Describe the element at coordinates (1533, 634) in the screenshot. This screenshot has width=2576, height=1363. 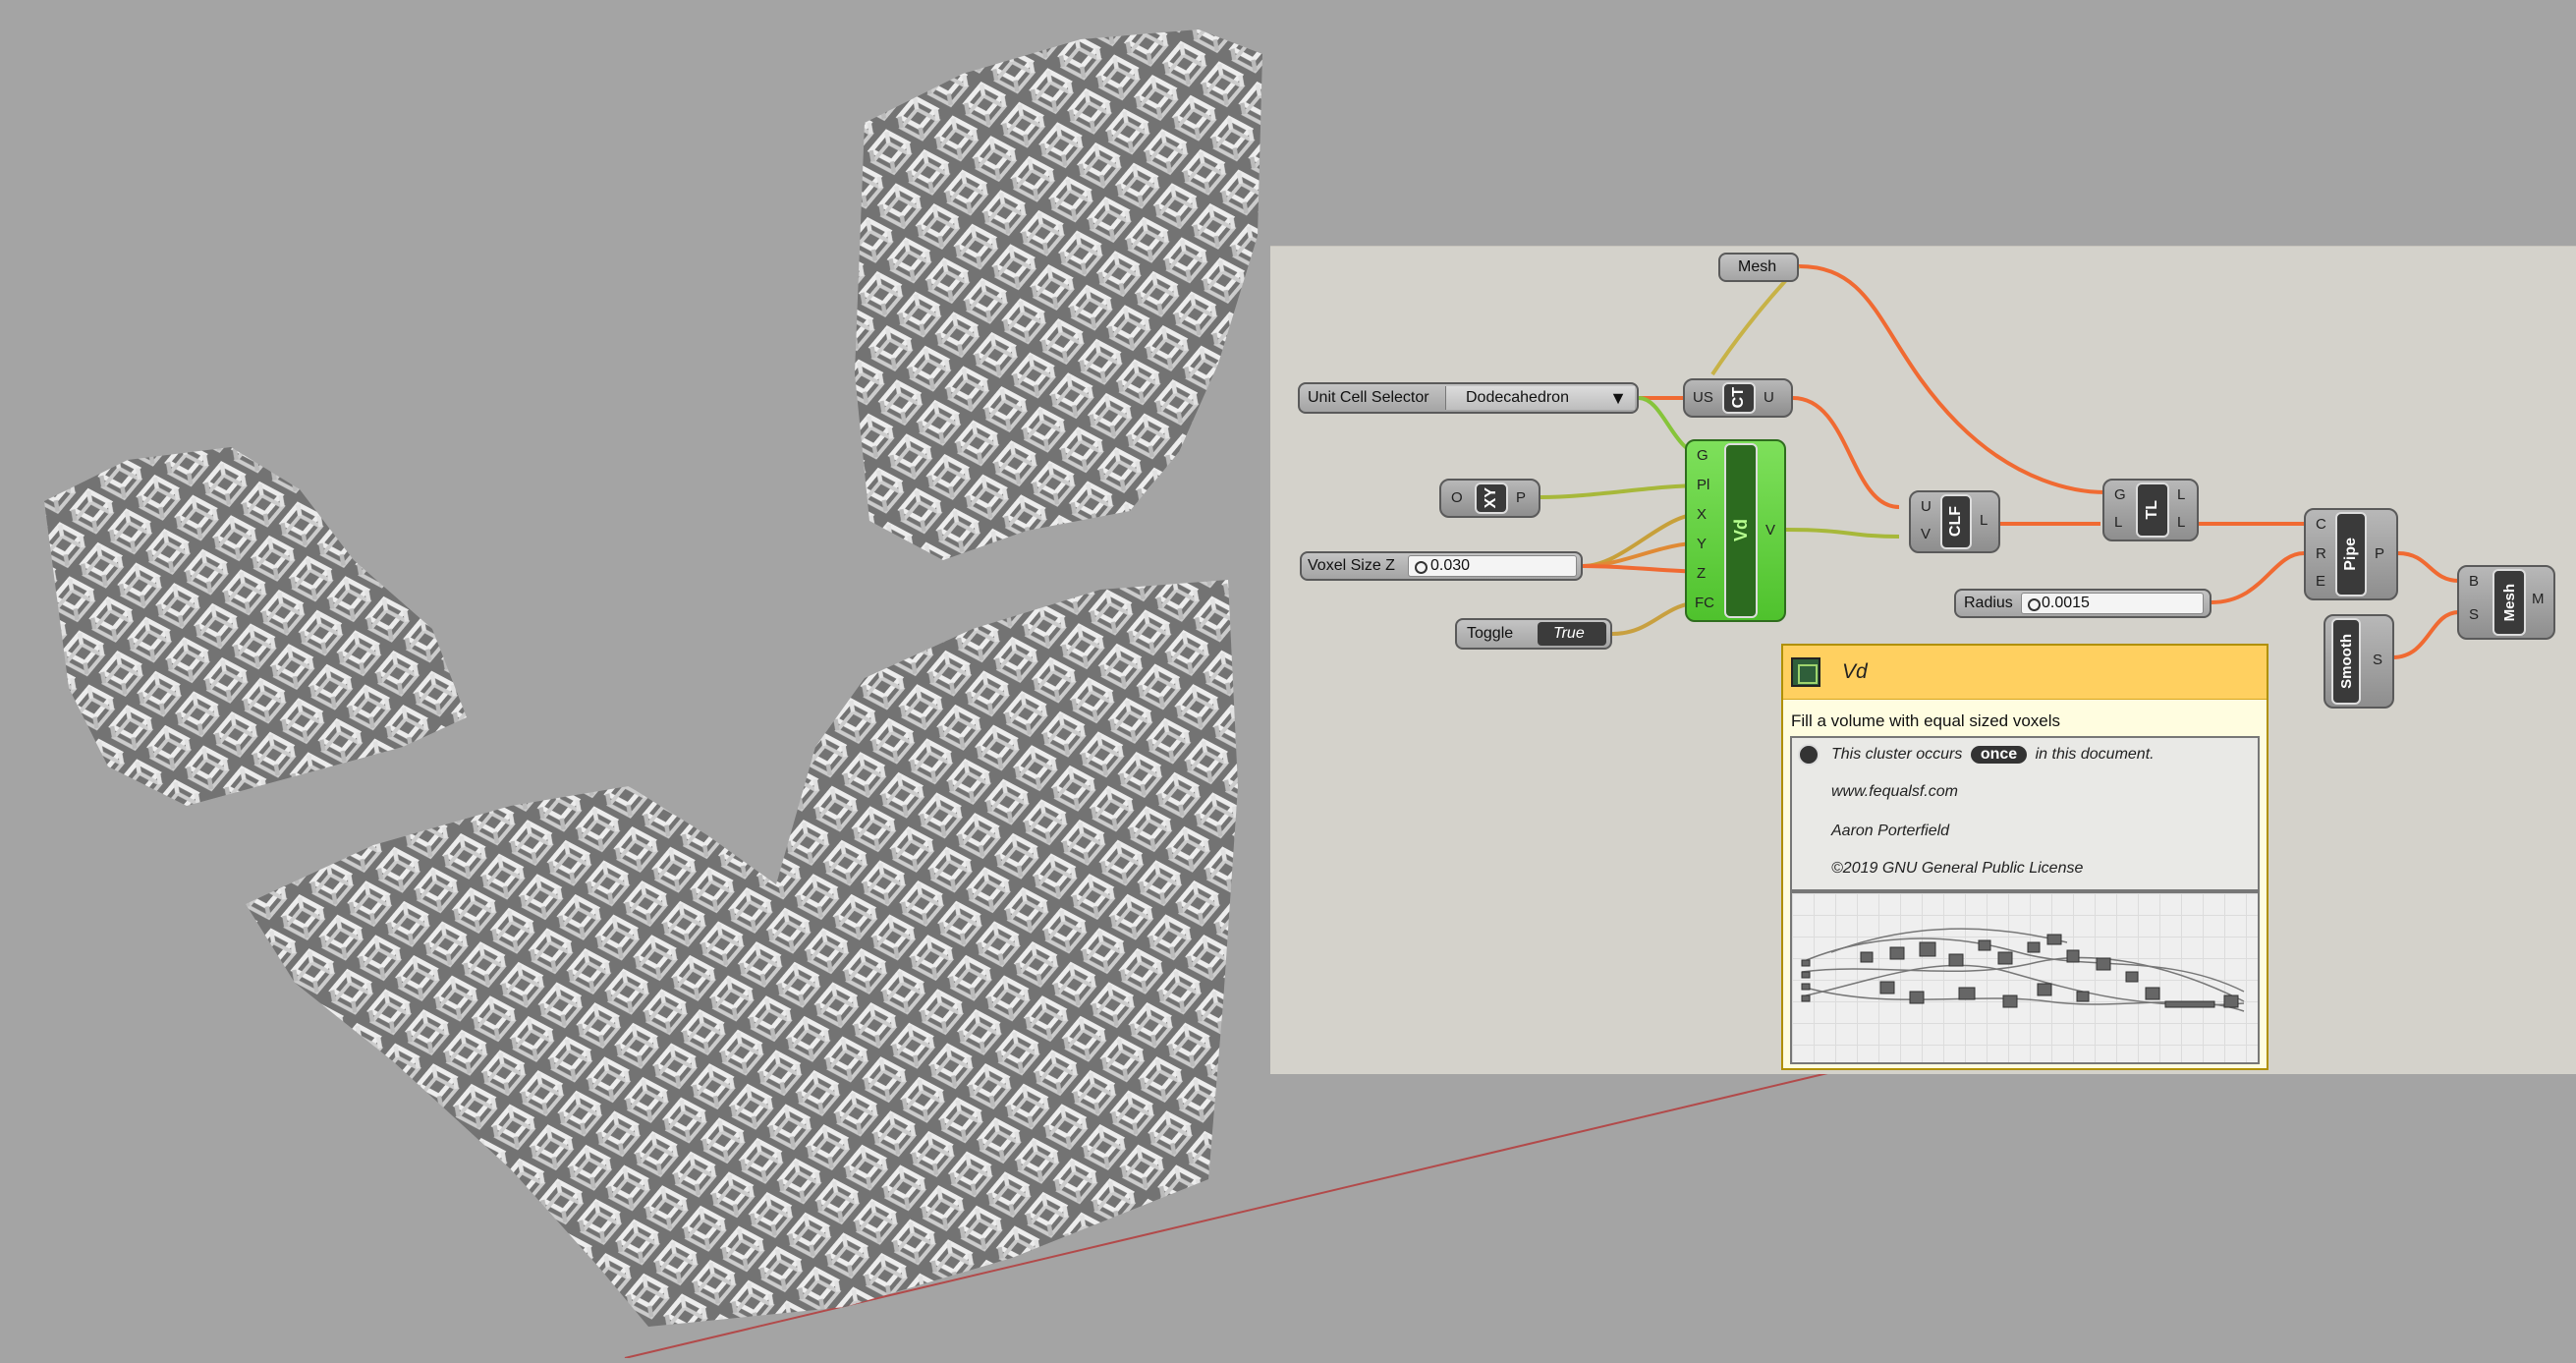
I see `toggle-param: Toggle True` at that location.